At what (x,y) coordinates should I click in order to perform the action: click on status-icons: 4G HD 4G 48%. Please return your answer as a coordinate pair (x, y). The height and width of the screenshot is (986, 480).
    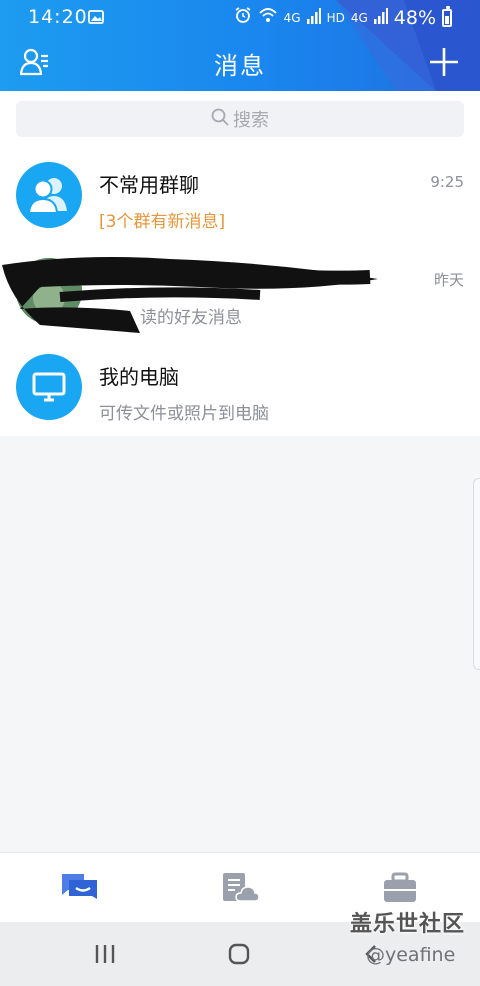
    Looking at the image, I should click on (343, 17).